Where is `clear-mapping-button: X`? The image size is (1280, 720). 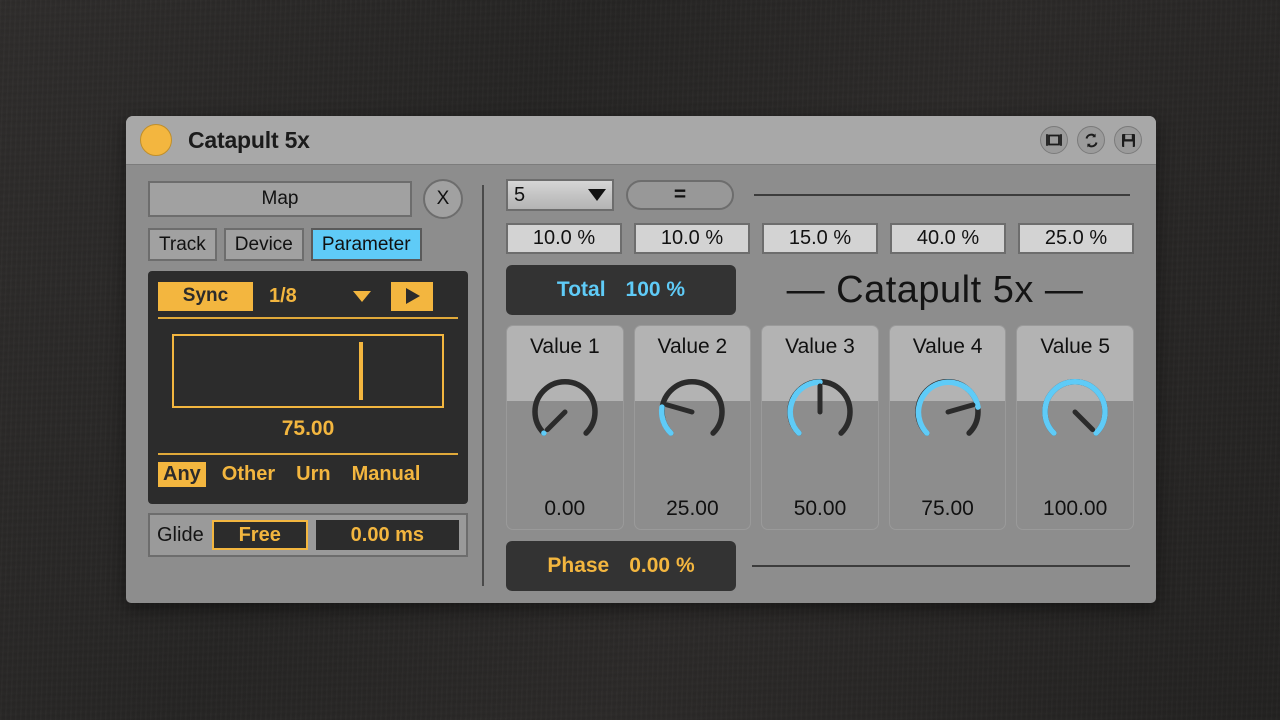
clear-mapping-button: X is located at coordinates (443, 199).